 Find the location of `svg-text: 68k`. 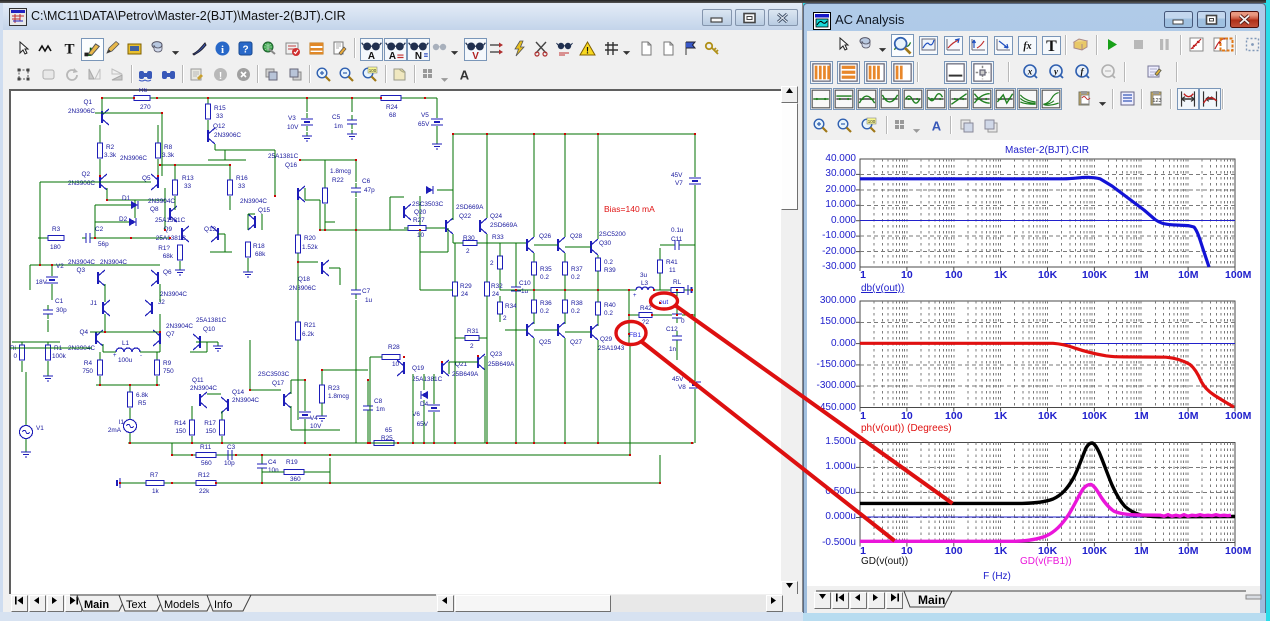

svg-text: 68k is located at coordinates (260, 254).